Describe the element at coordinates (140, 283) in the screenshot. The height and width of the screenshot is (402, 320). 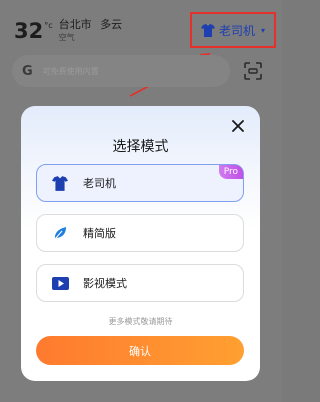
I see `option-yingshi: 影视模式` at that location.